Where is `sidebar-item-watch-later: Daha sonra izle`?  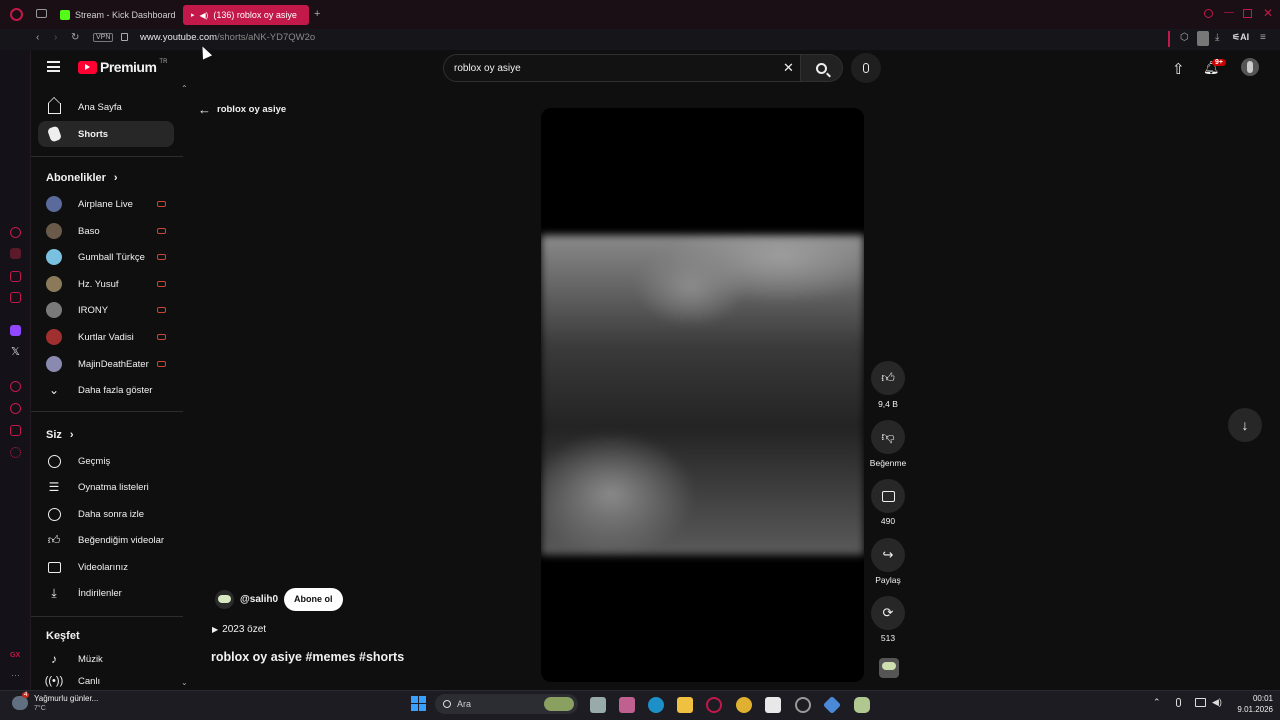
sidebar-item-watch-later: Daha sonra izle is located at coordinates (106, 514).